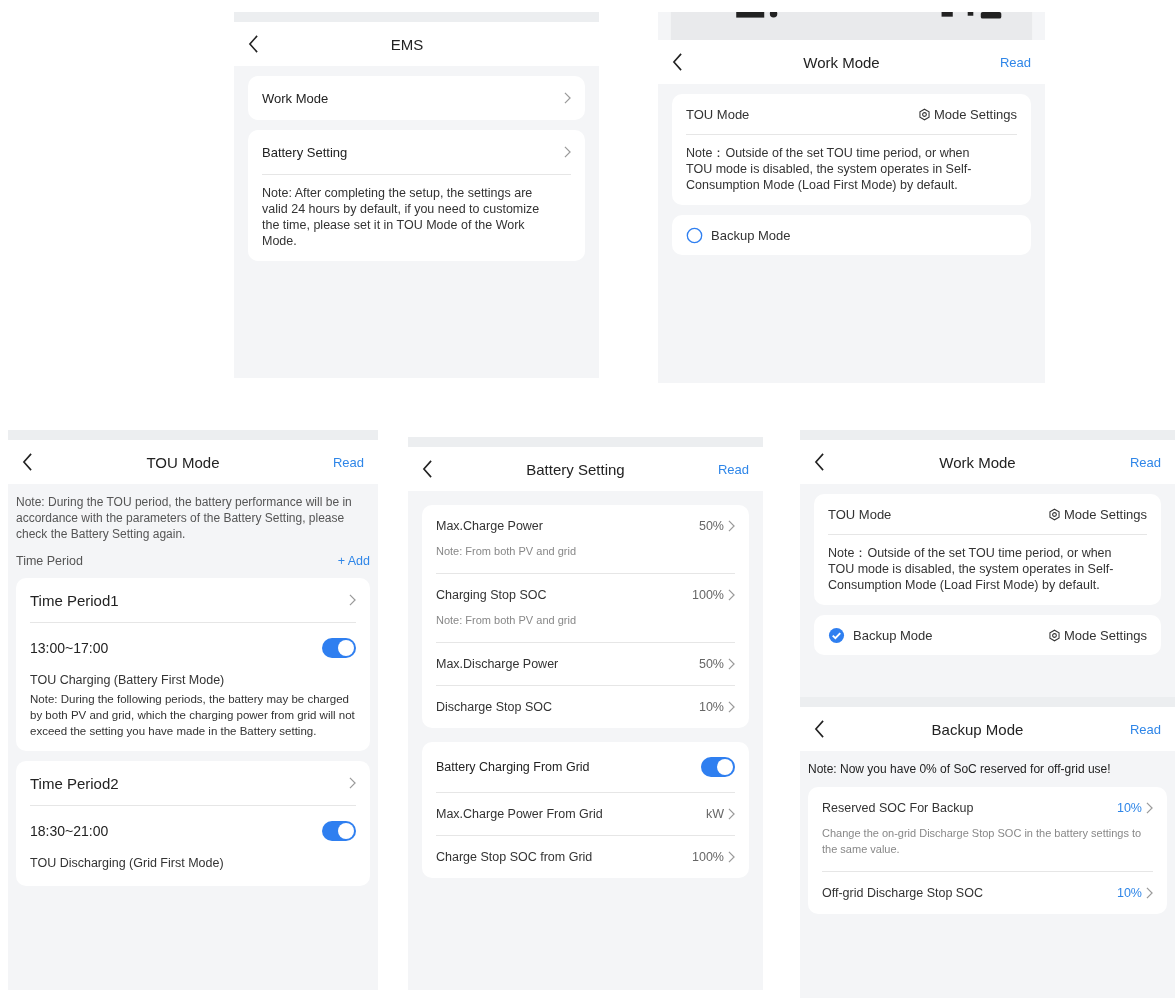  Describe the element at coordinates (513, 767) in the screenshot. I see `setting-label: Battery Charging From Grid` at that location.